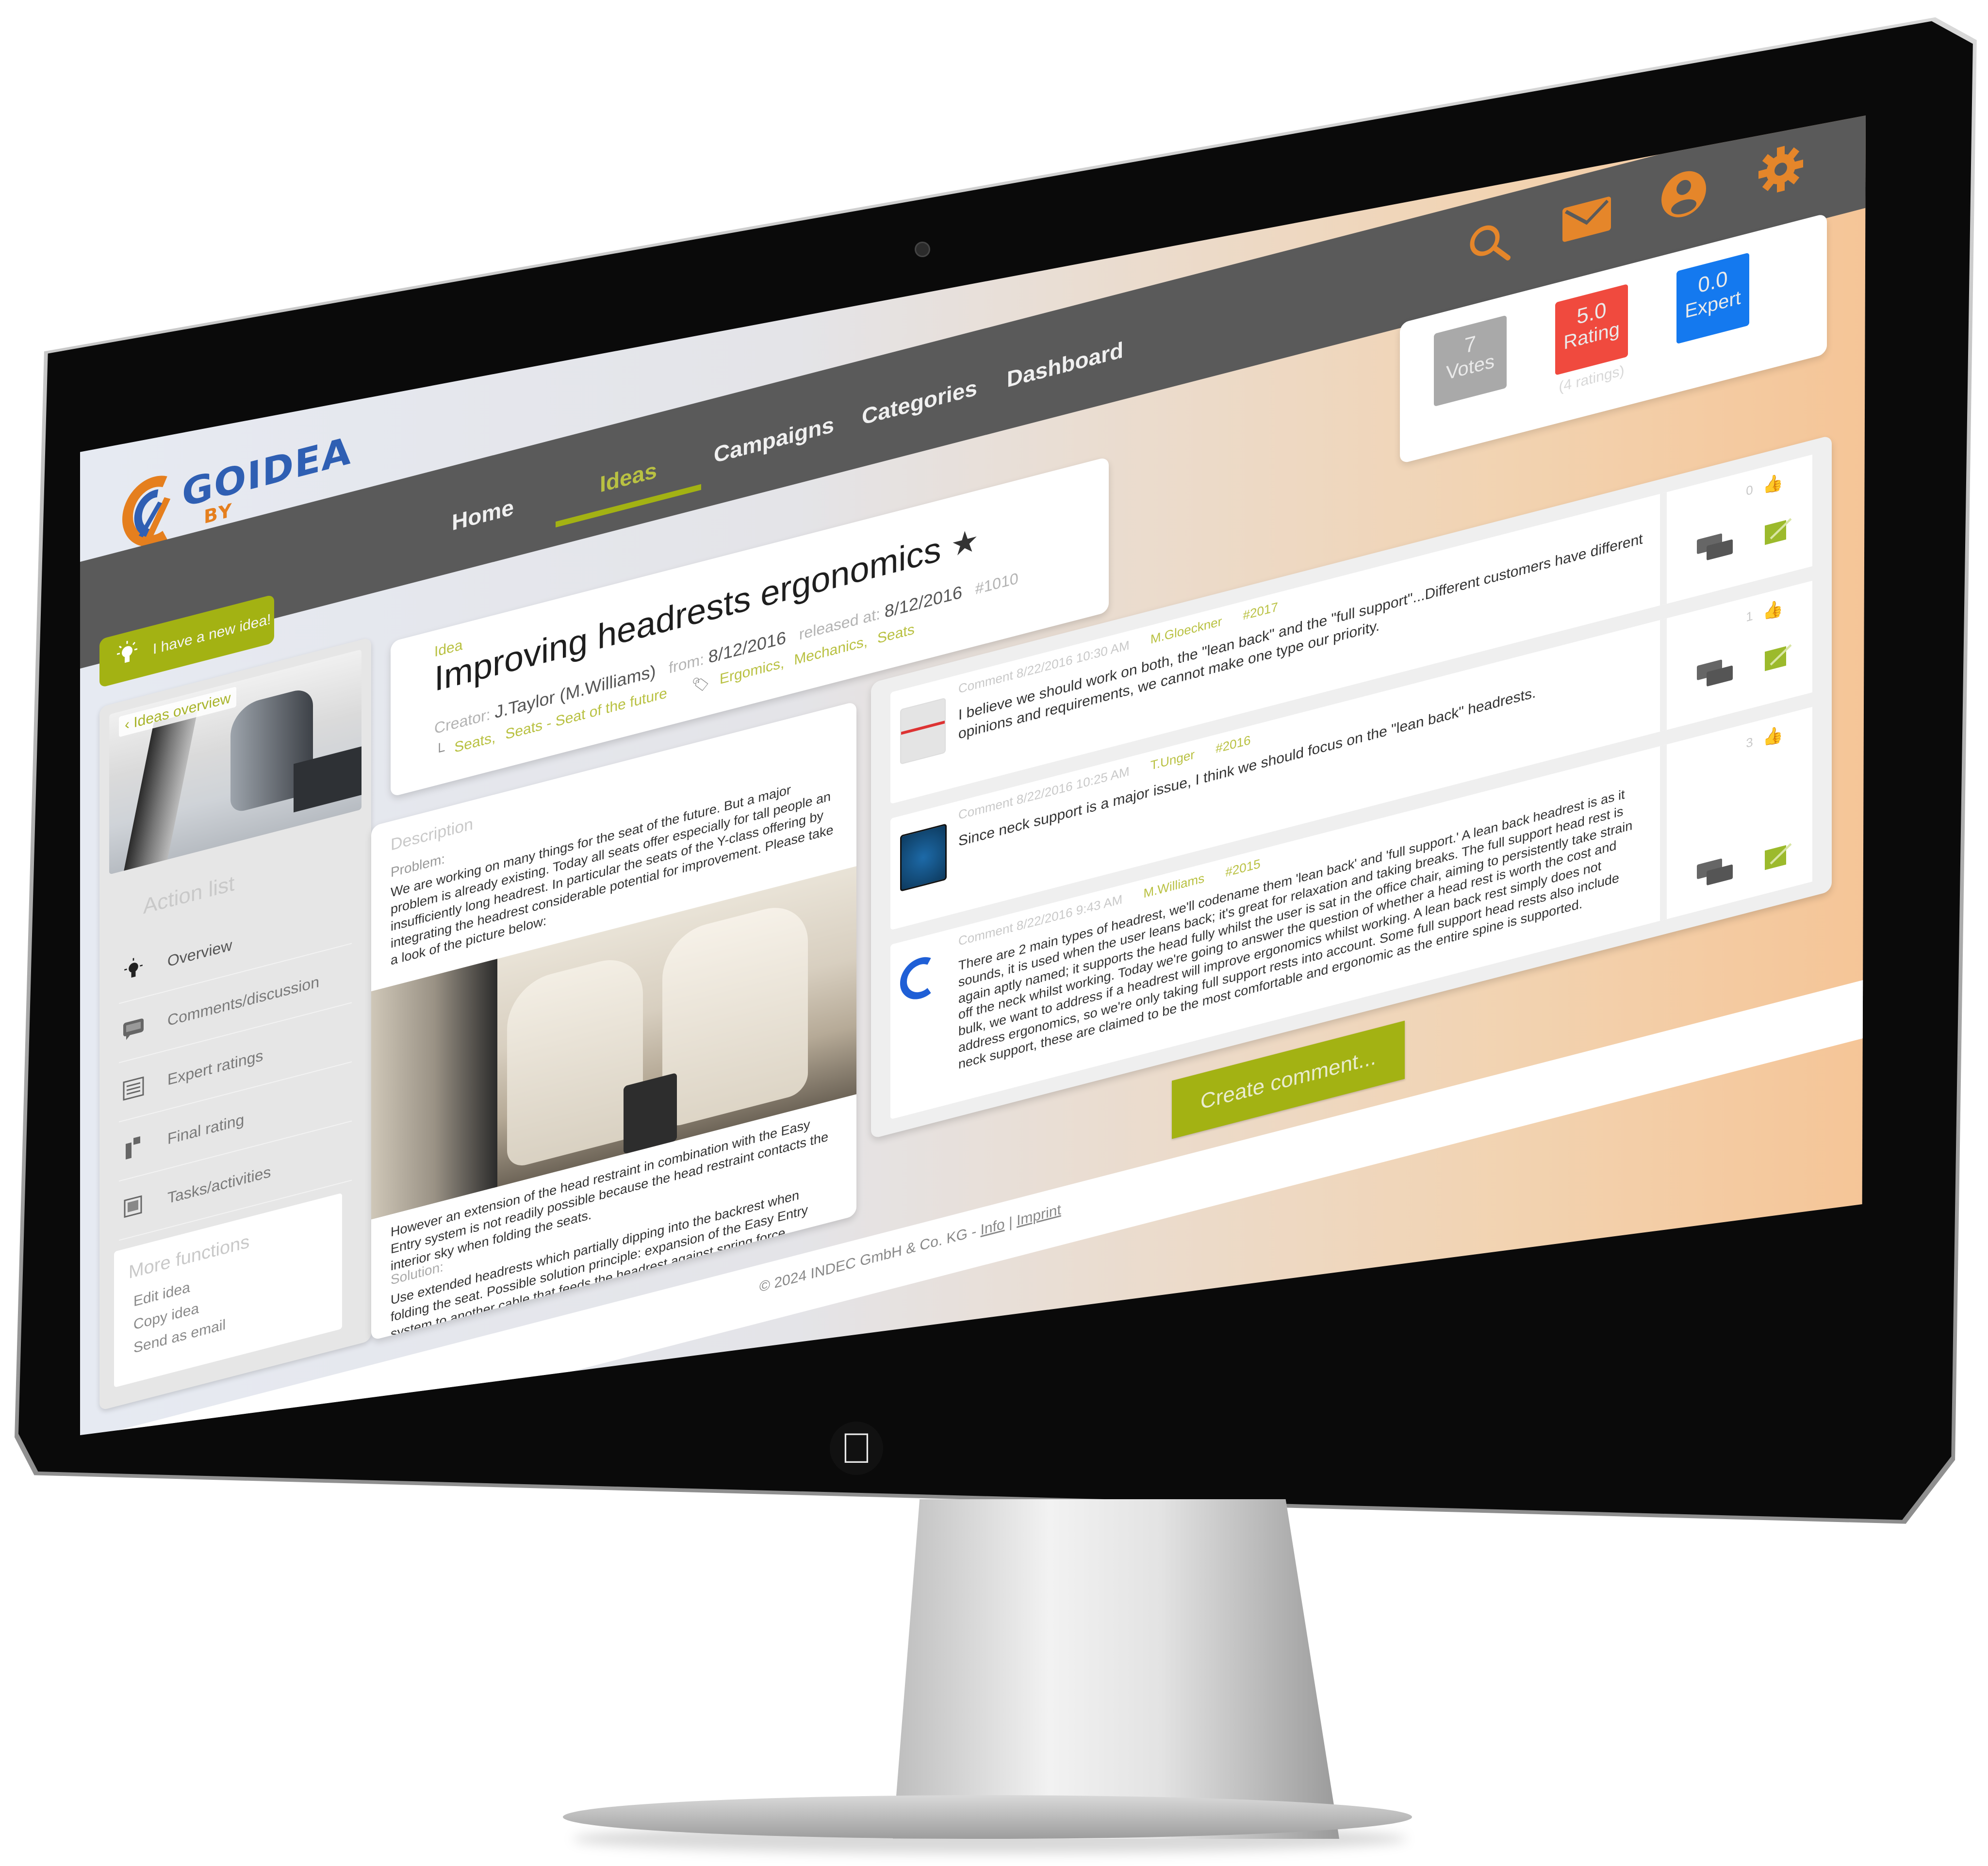 Image resolution: width=1988 pixels, height=1866 pixels. I want to click on from-label: from:, so click(687, 663).